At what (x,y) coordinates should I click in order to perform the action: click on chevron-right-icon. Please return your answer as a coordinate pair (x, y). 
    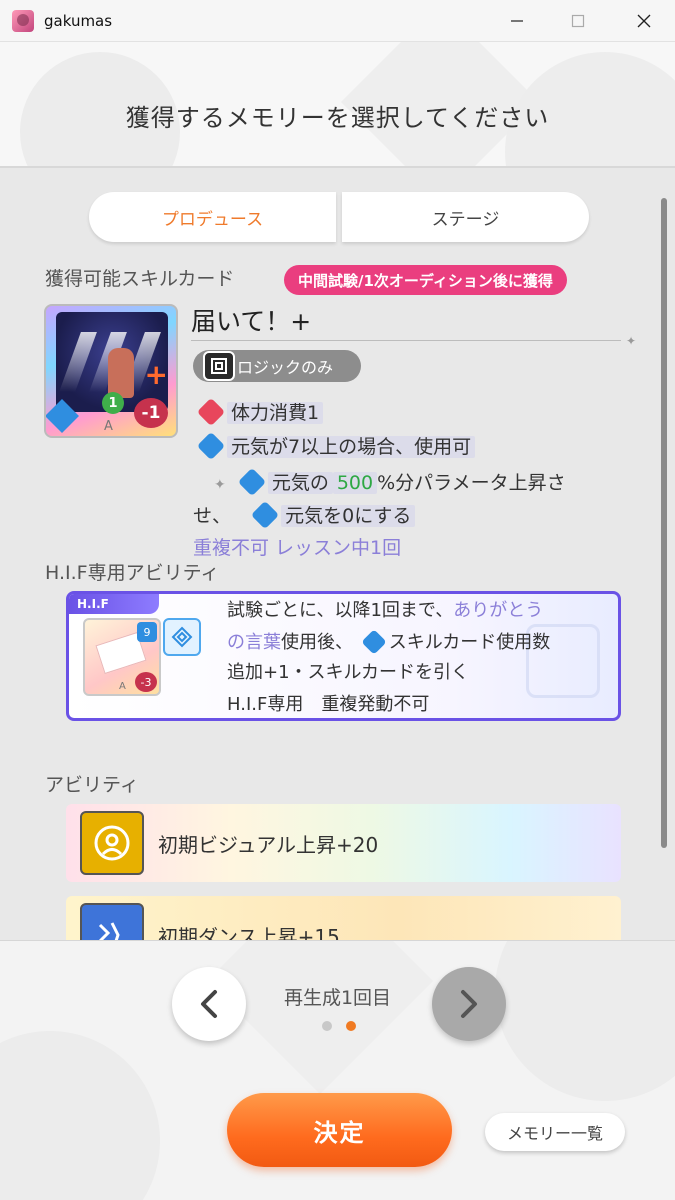
    Looking at the image, I should click on (469, 1004).